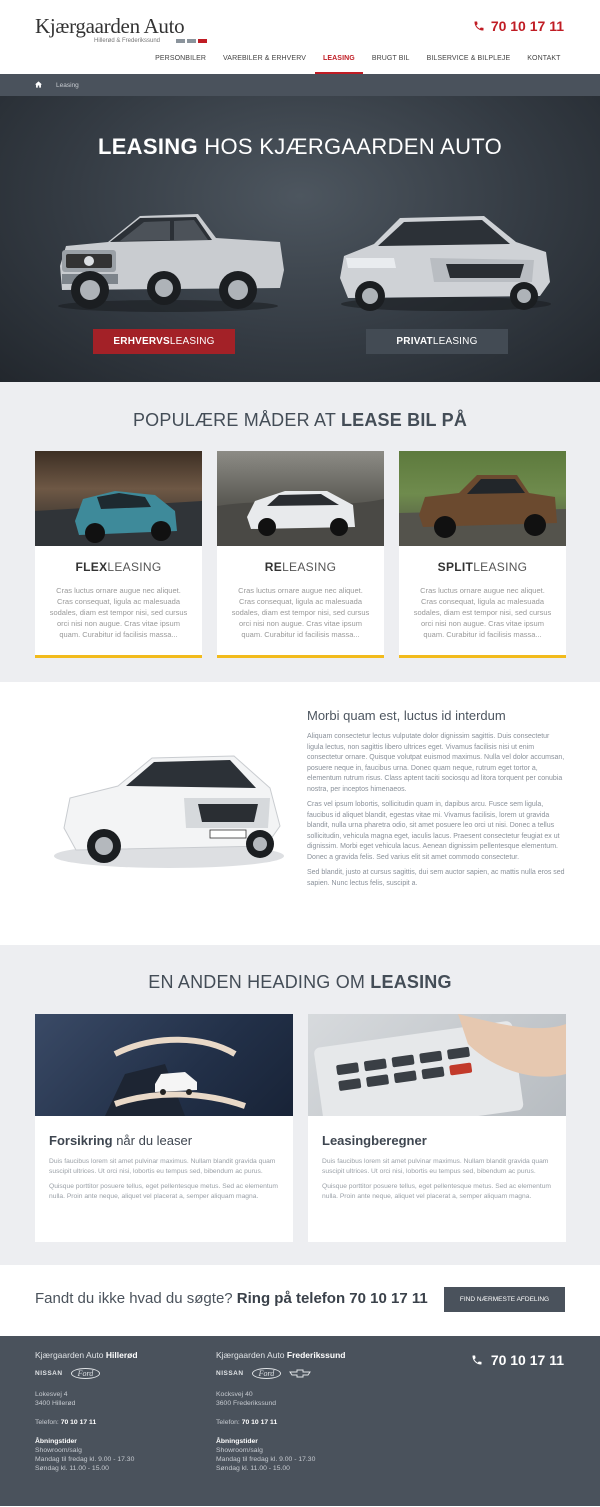 The height and width of the screenshot is (1507, 600). Describe the element at coordinates (171, 263) in the screenshot. I see `pickup-truck-image` at that location.